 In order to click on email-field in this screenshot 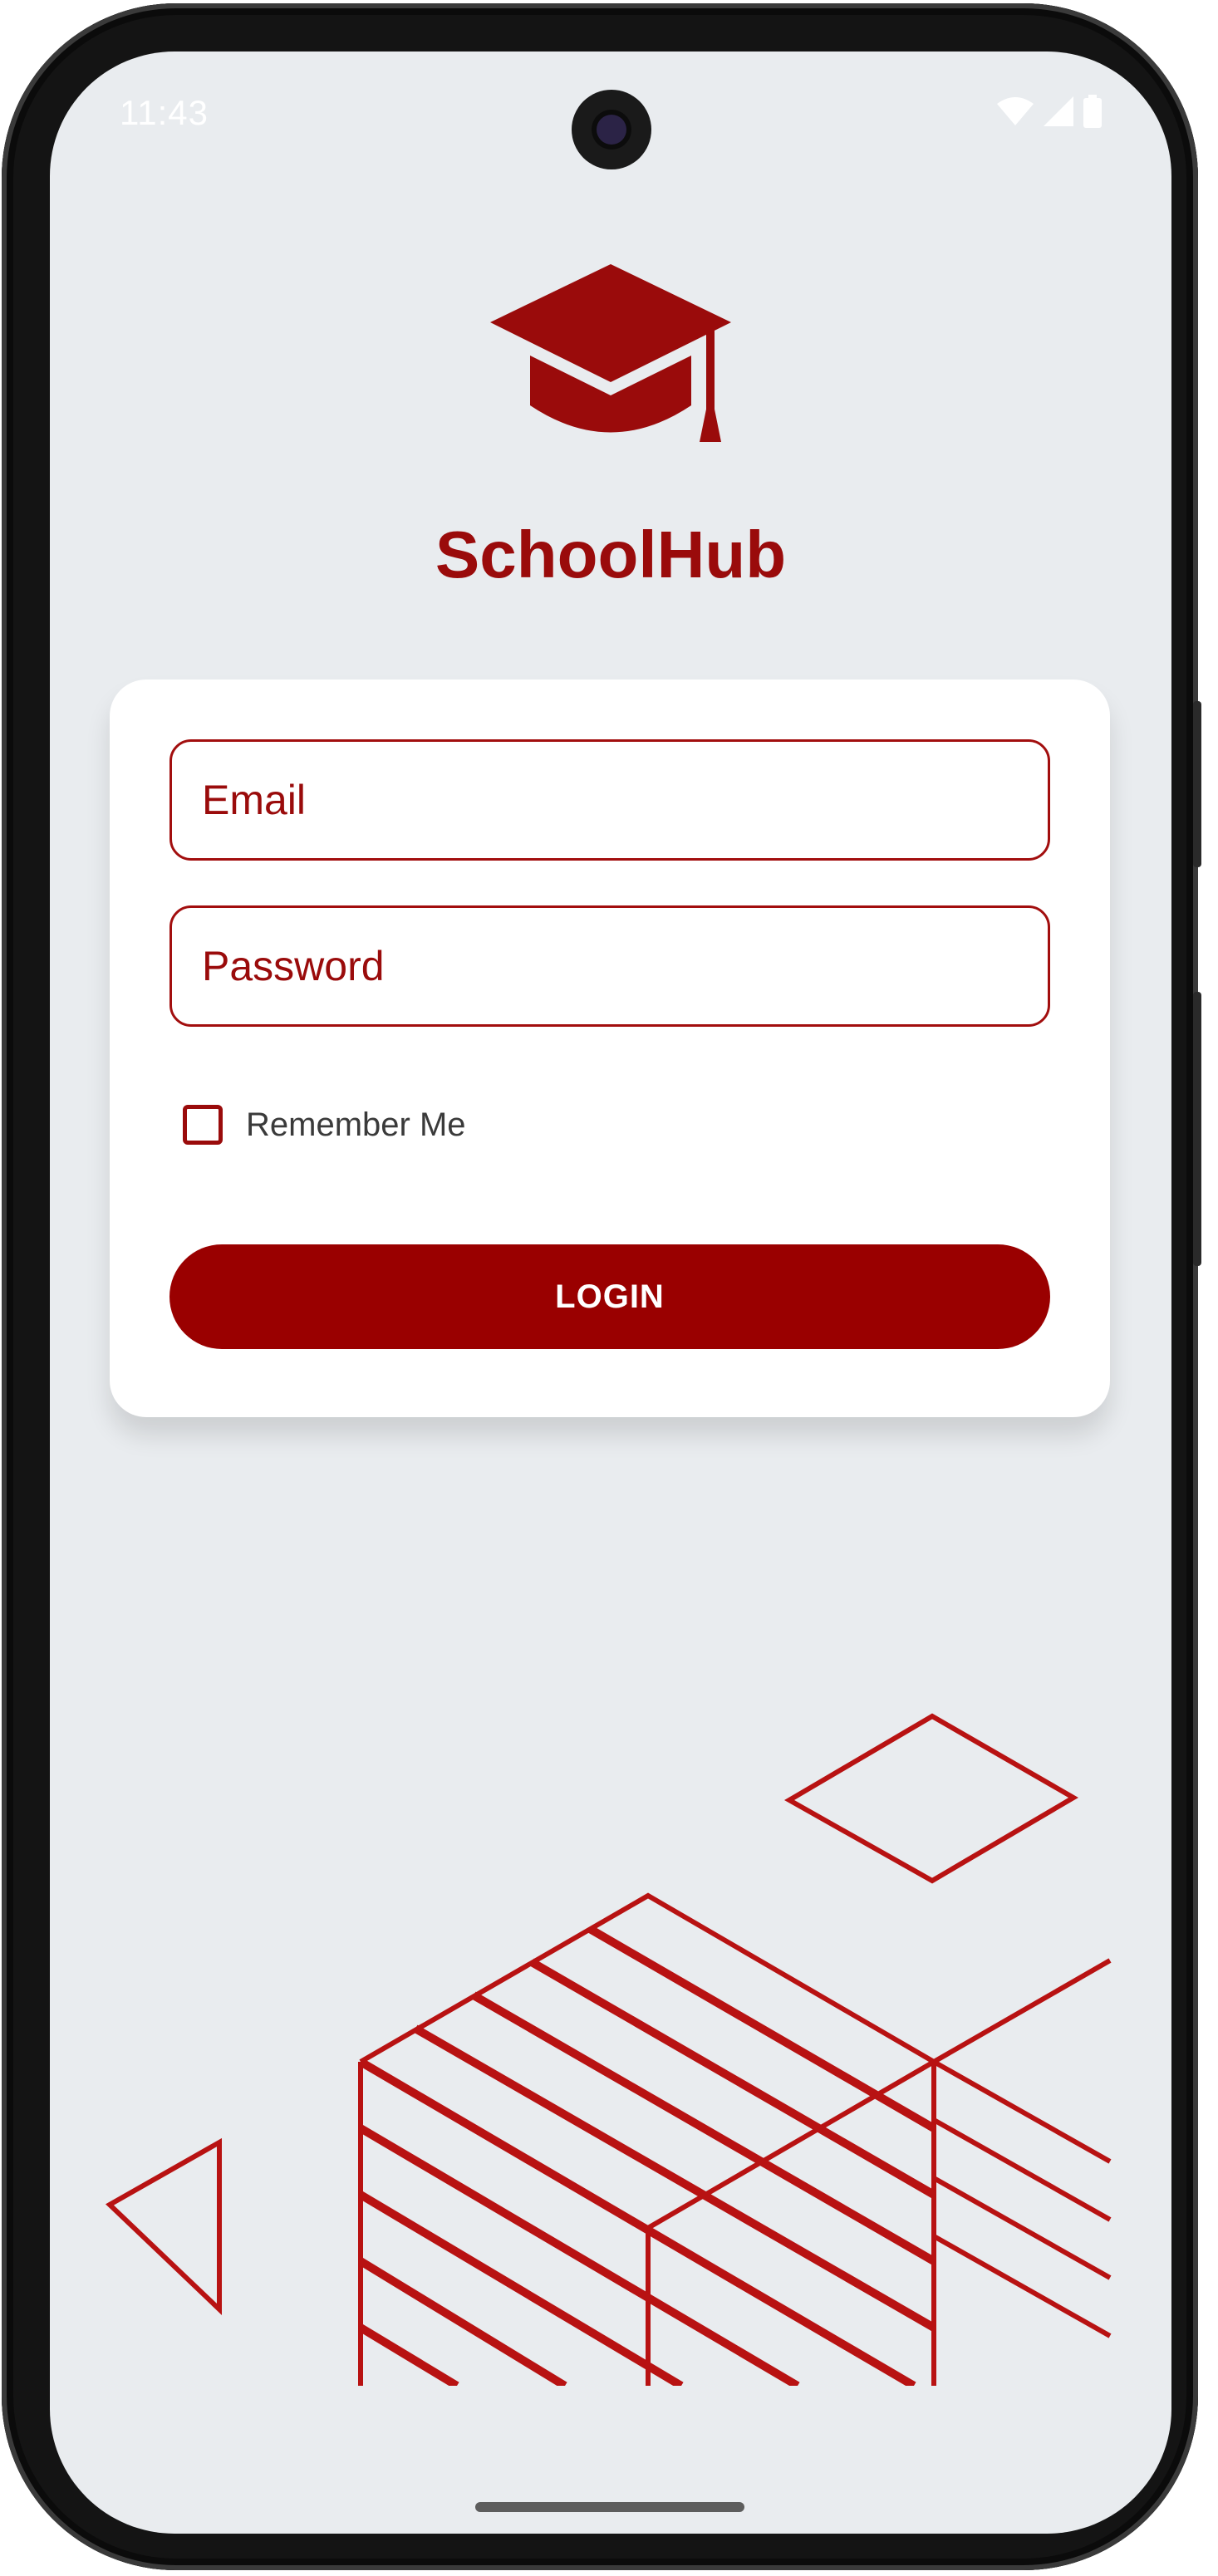, I will do `click(609, 800)`.